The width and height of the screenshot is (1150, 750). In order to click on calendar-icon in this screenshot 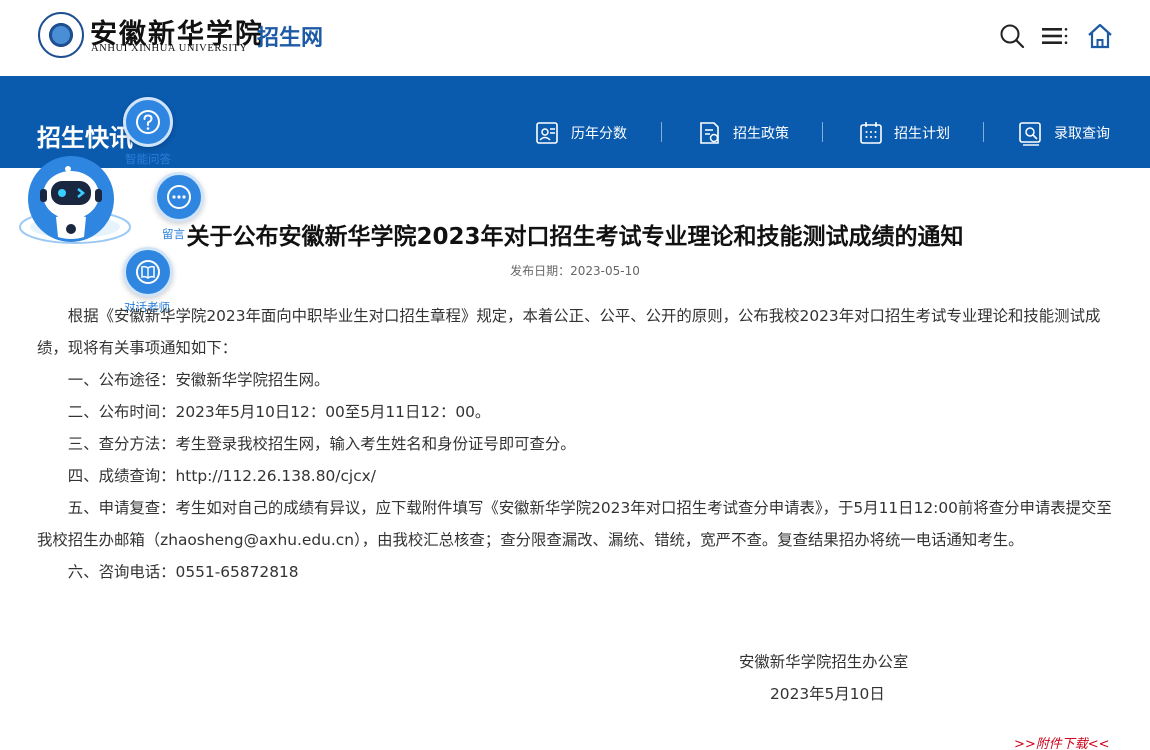, I will do `click(871, 133)`.